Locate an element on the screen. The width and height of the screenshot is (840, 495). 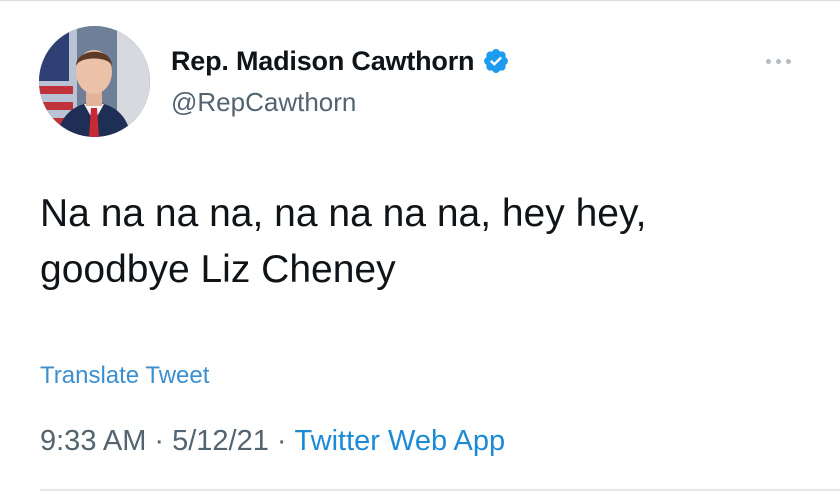
more-options-icon is located at coordinates (781, 61).